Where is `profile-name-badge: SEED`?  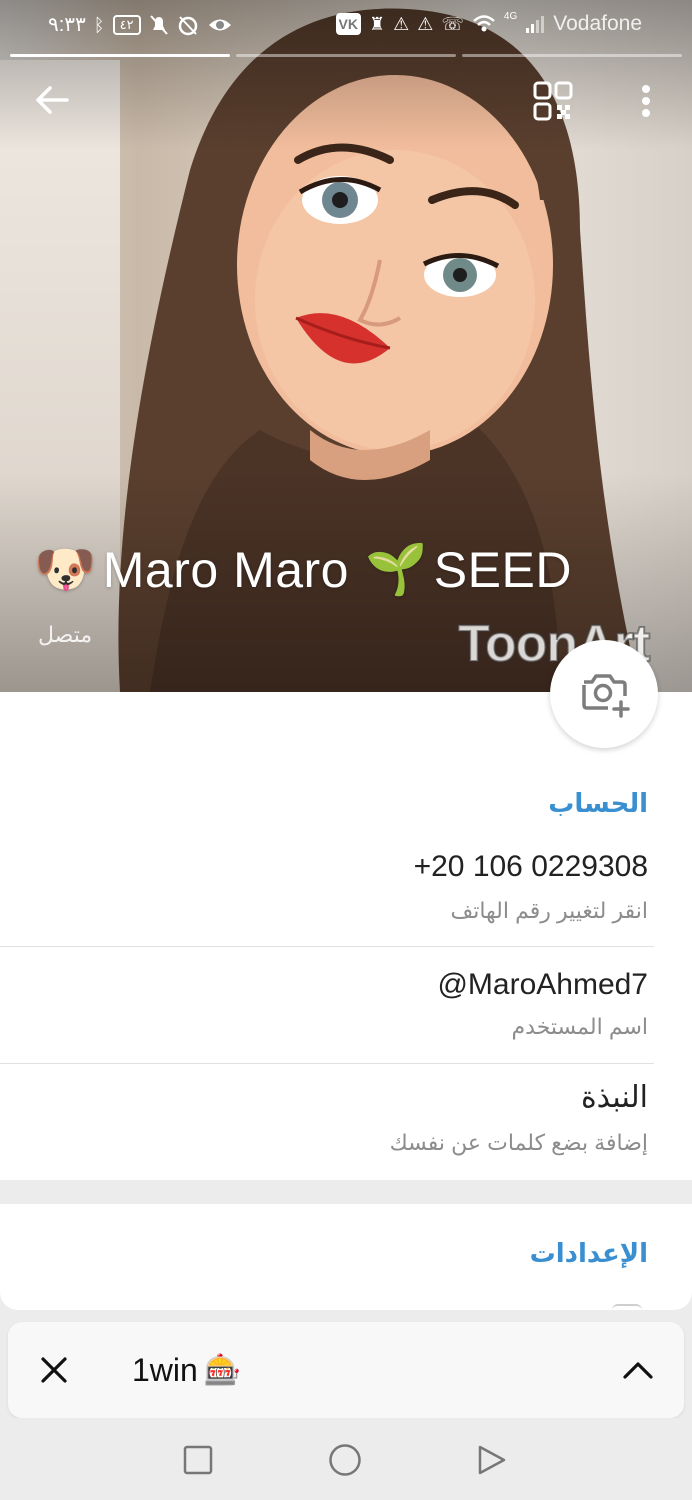 profile-name-badge: SEED is located at coordinates (502, 569).